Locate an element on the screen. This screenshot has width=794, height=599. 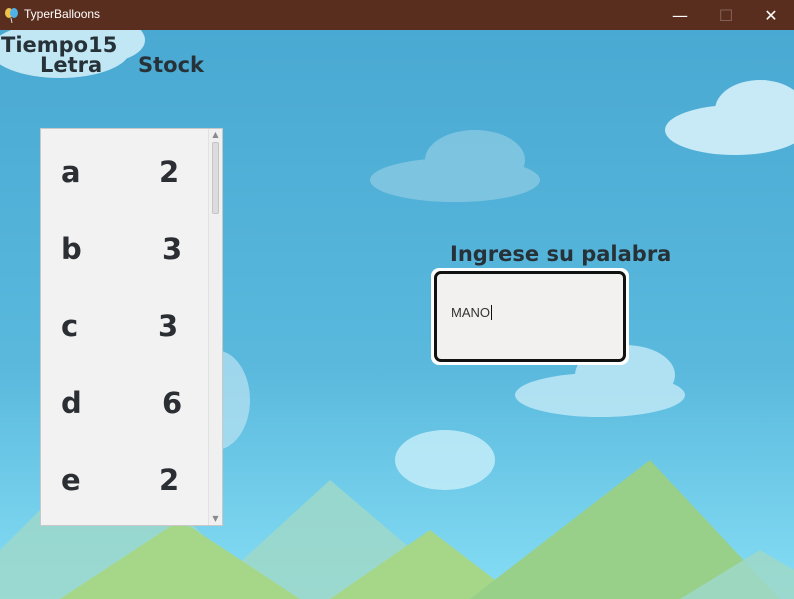
scroll-down-icon: ▼ is located at coordinates (215, 519).